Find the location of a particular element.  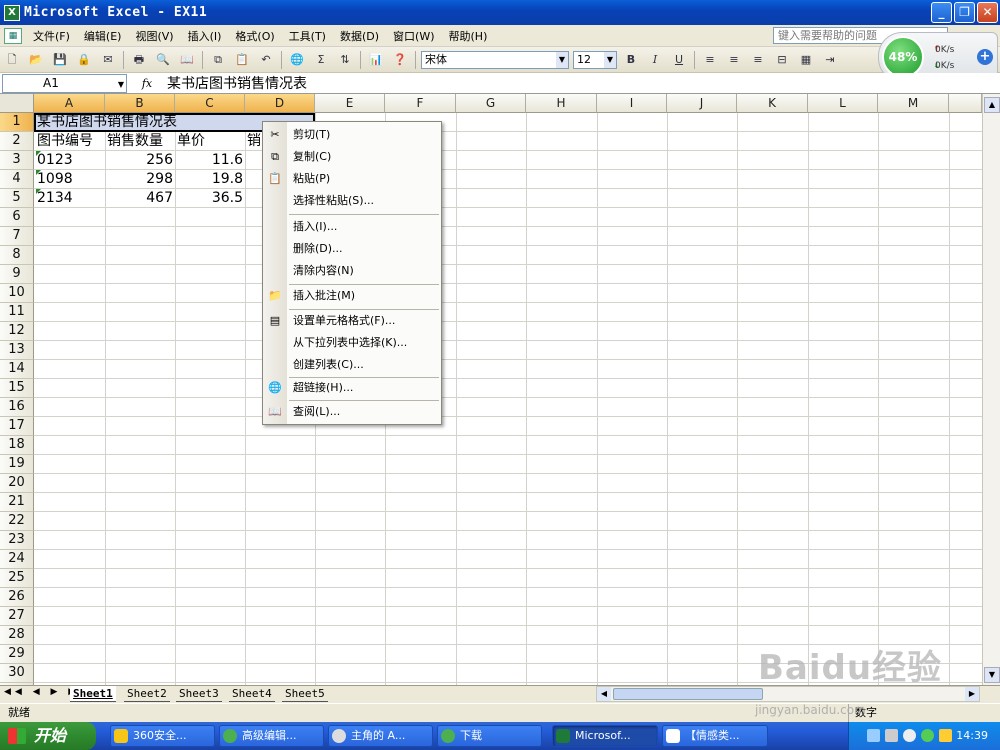

row-header: 22 is located at coordinates (17, 521).